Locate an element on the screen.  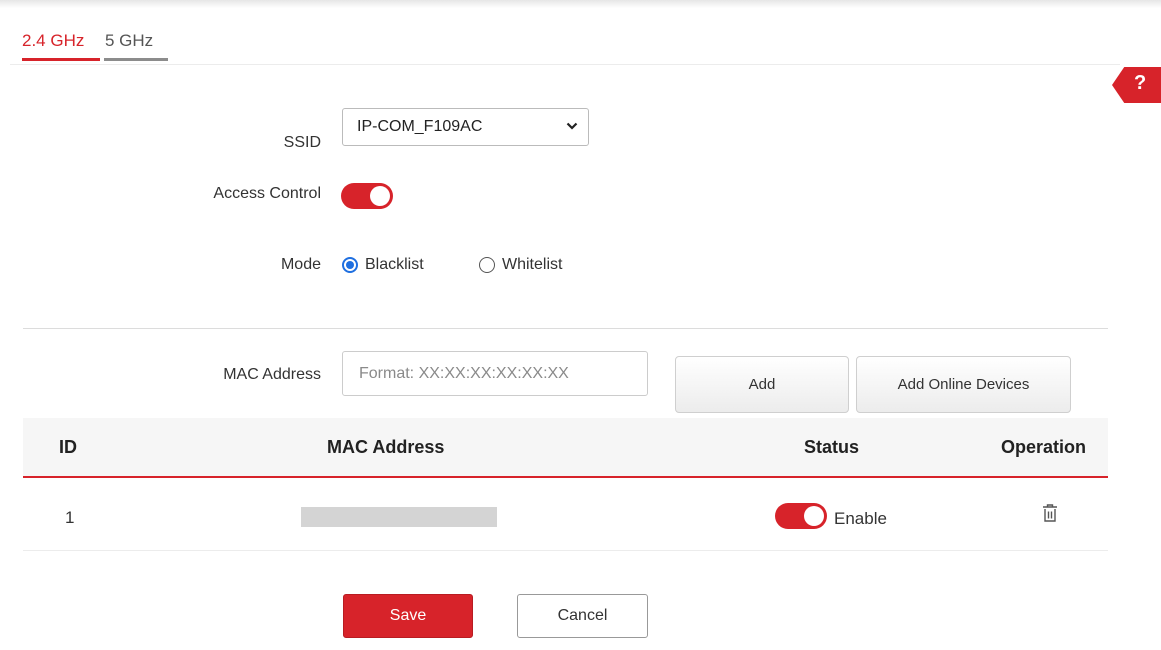
radio-blacklist is located at coordinates (350, 265).